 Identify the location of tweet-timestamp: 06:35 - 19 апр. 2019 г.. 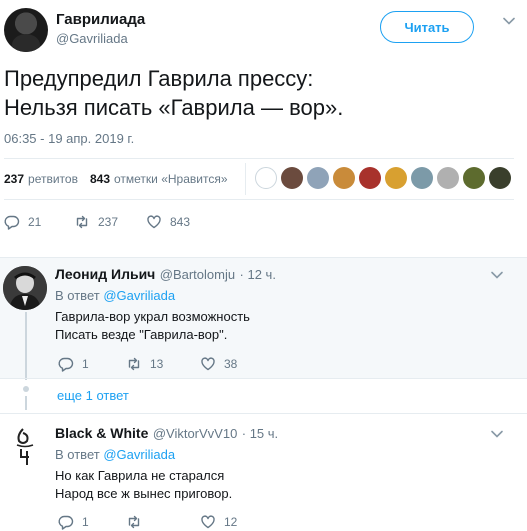
(69, 138).